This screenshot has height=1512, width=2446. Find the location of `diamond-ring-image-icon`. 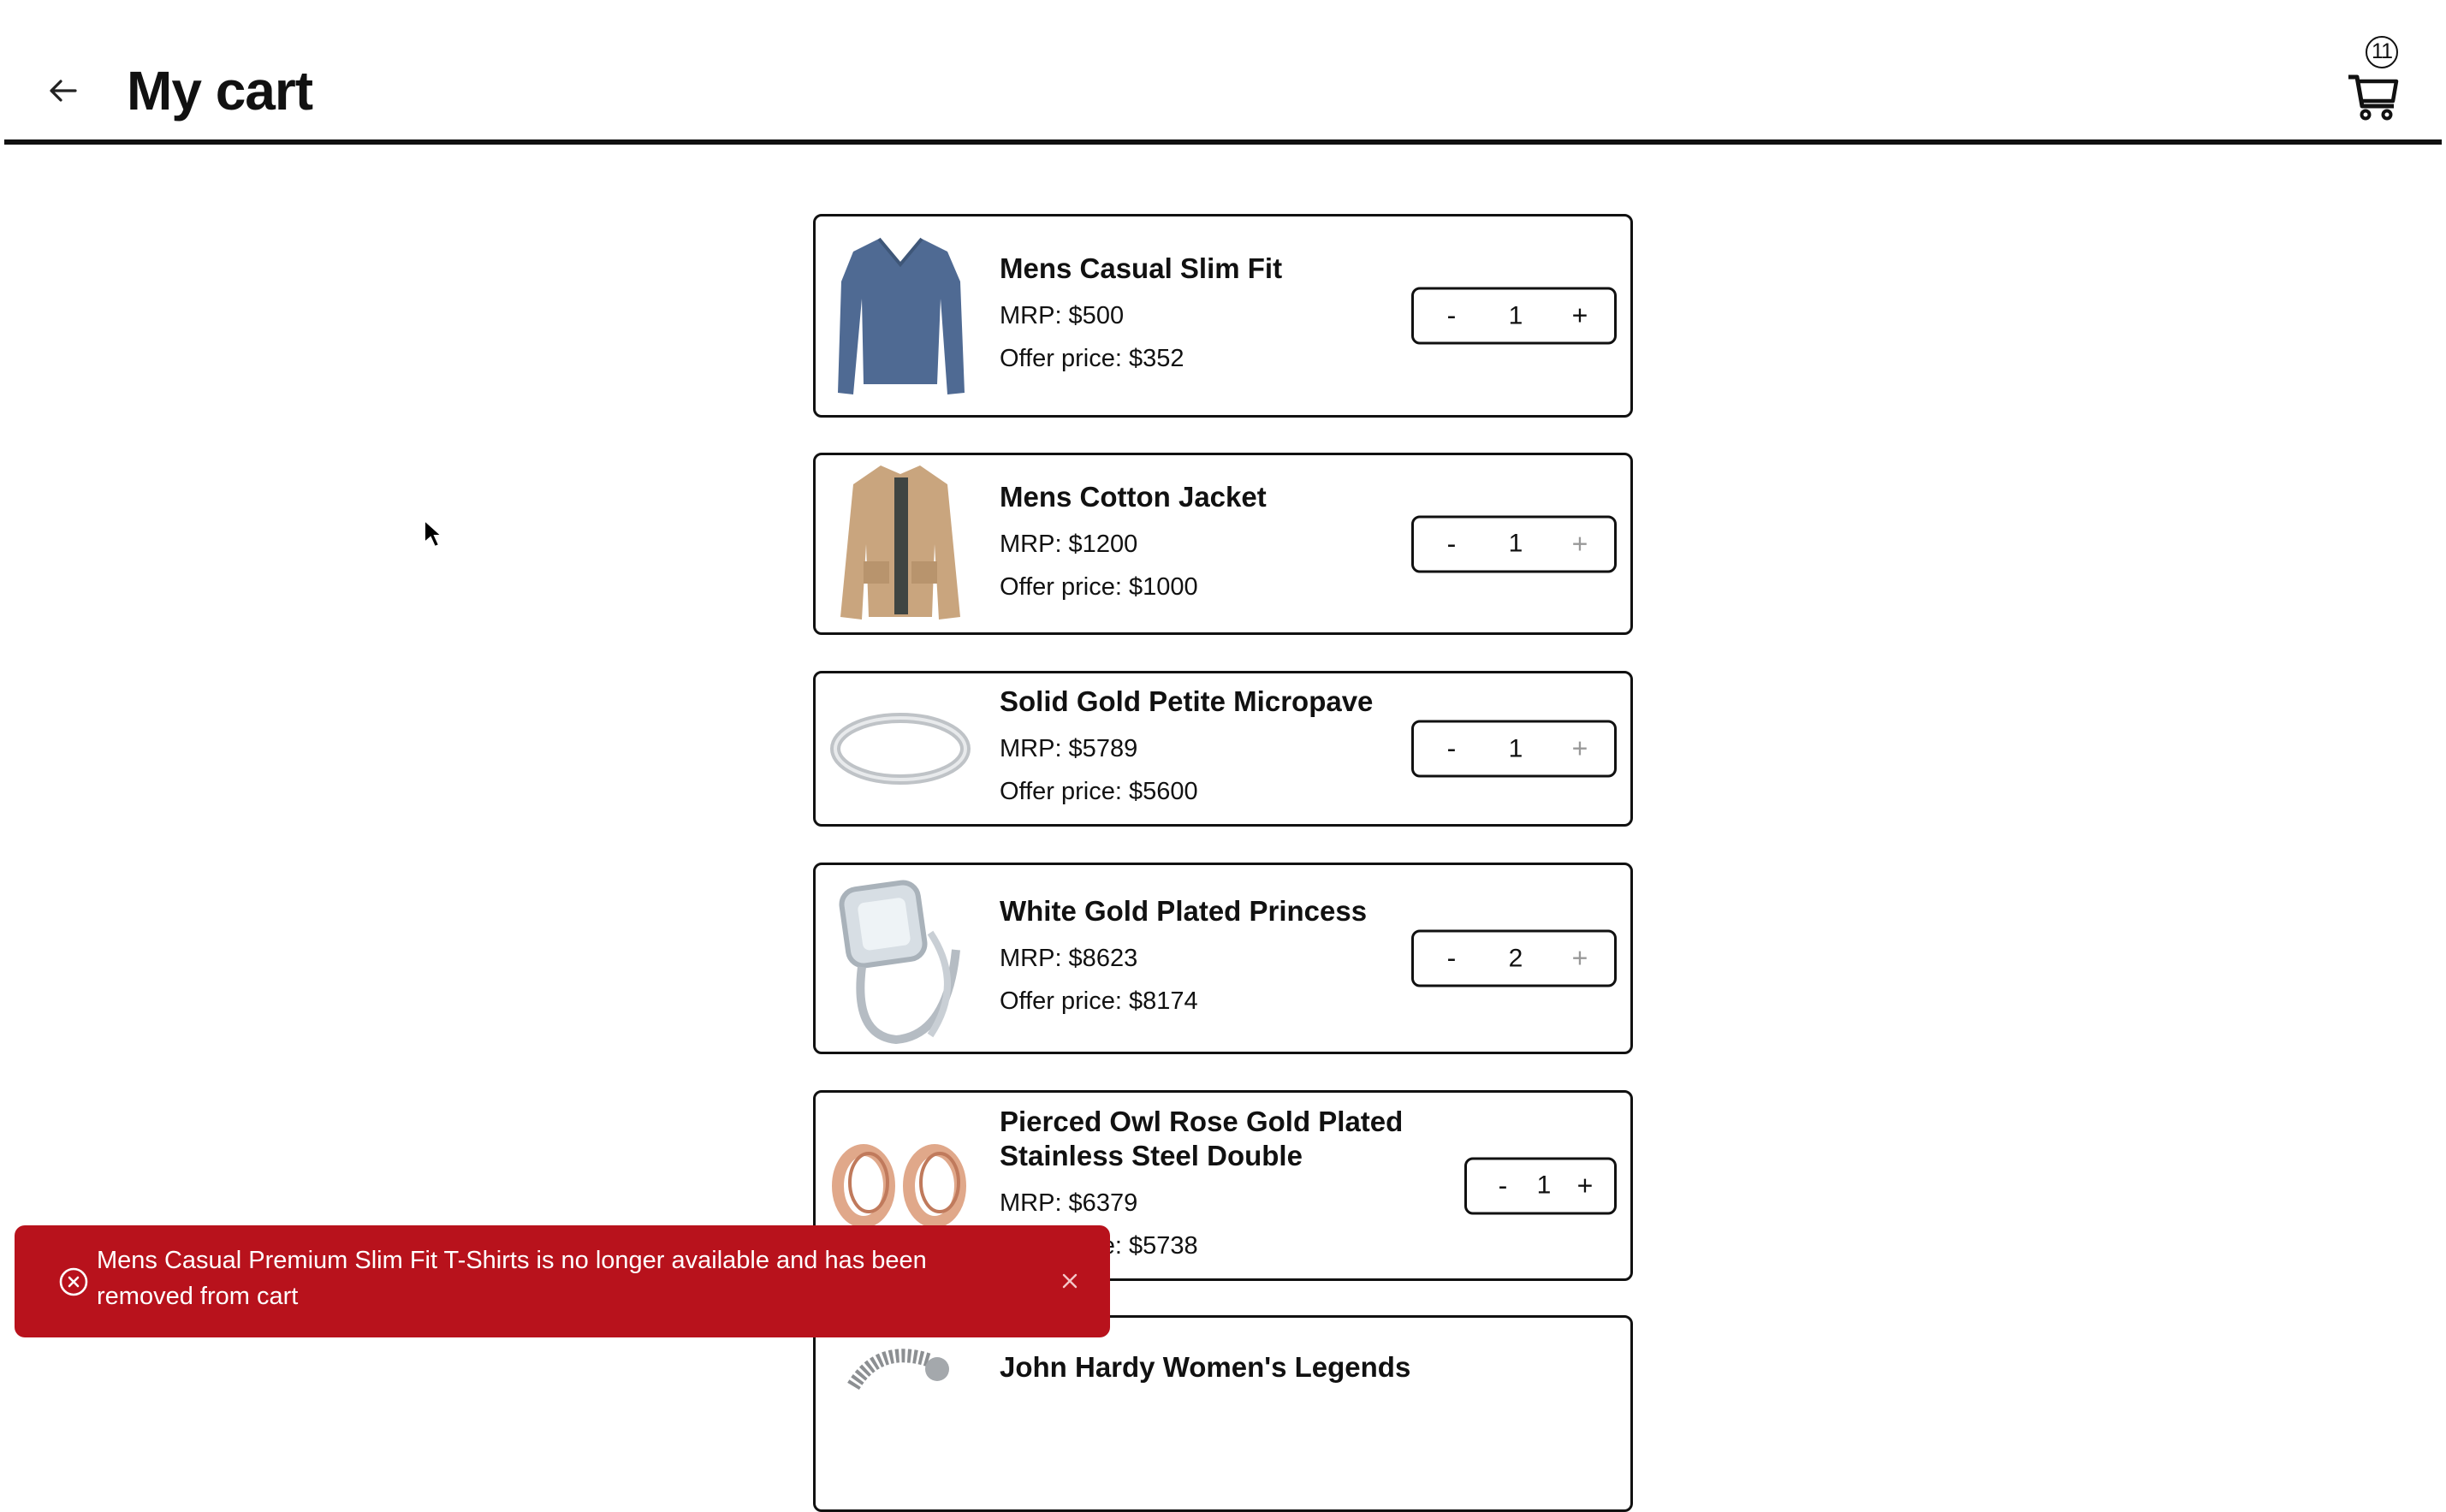

diamond-ring-image-icon is located at coordinates (899, 962).